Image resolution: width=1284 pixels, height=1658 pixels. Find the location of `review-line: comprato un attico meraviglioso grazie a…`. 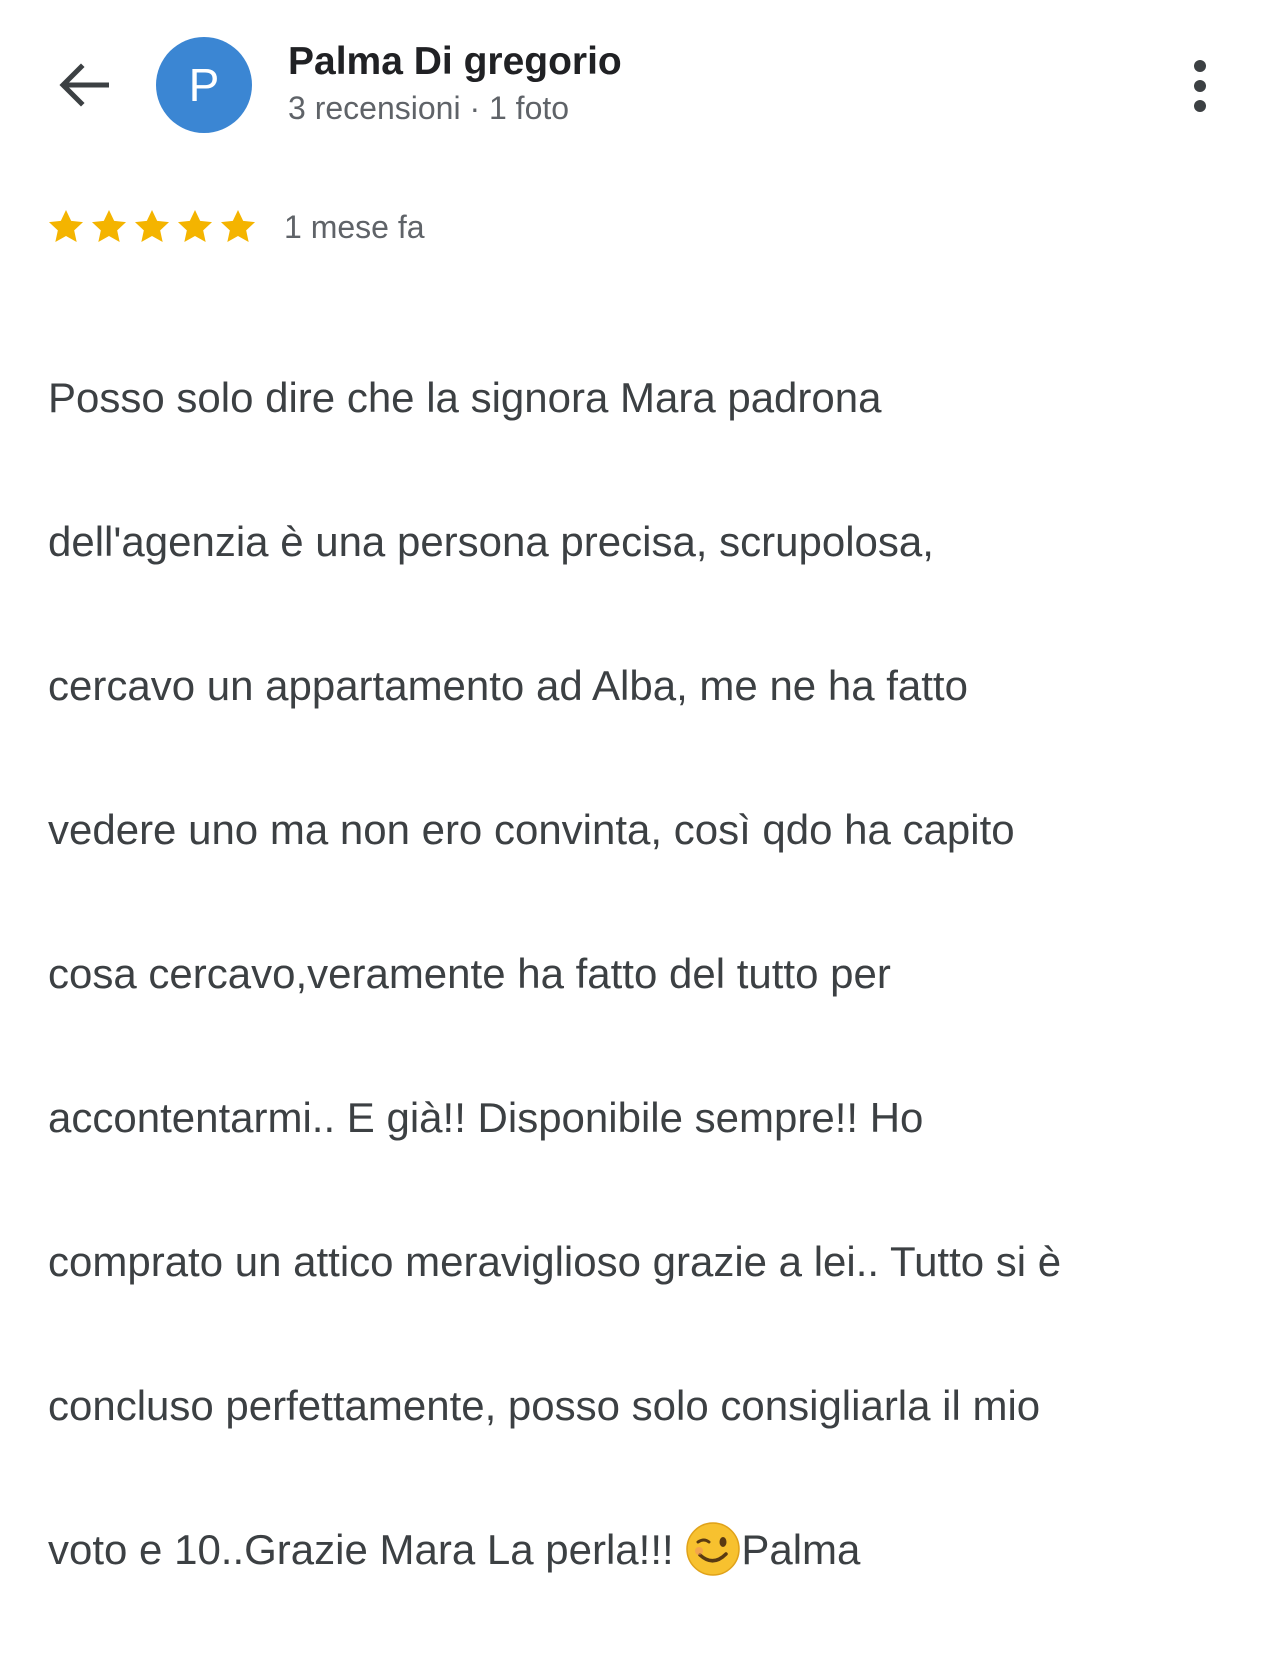

review-line: comprato un attico meraviglioso grazie a… is located at coordinates (555, 1261).